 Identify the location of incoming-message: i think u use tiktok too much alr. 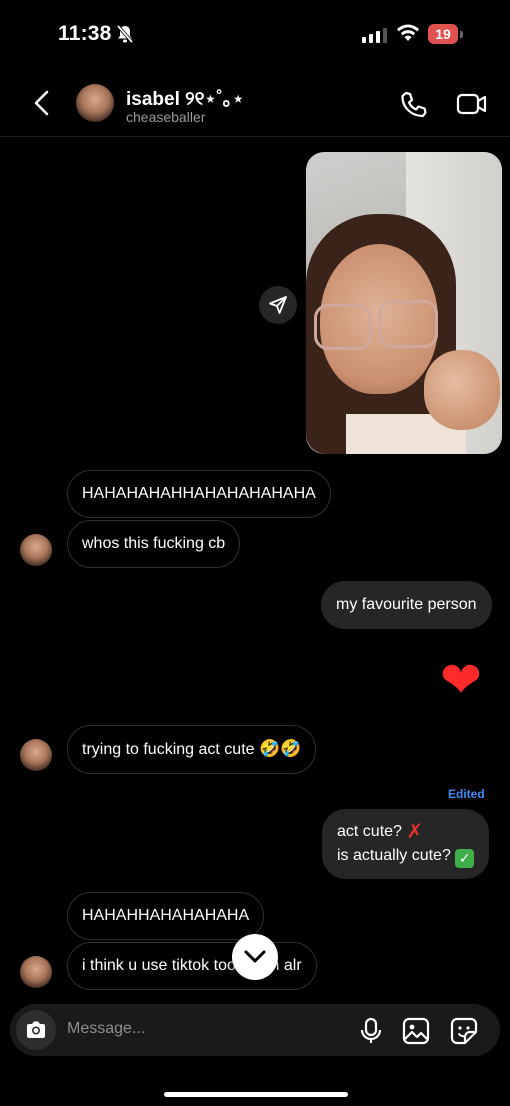
(192, 966).